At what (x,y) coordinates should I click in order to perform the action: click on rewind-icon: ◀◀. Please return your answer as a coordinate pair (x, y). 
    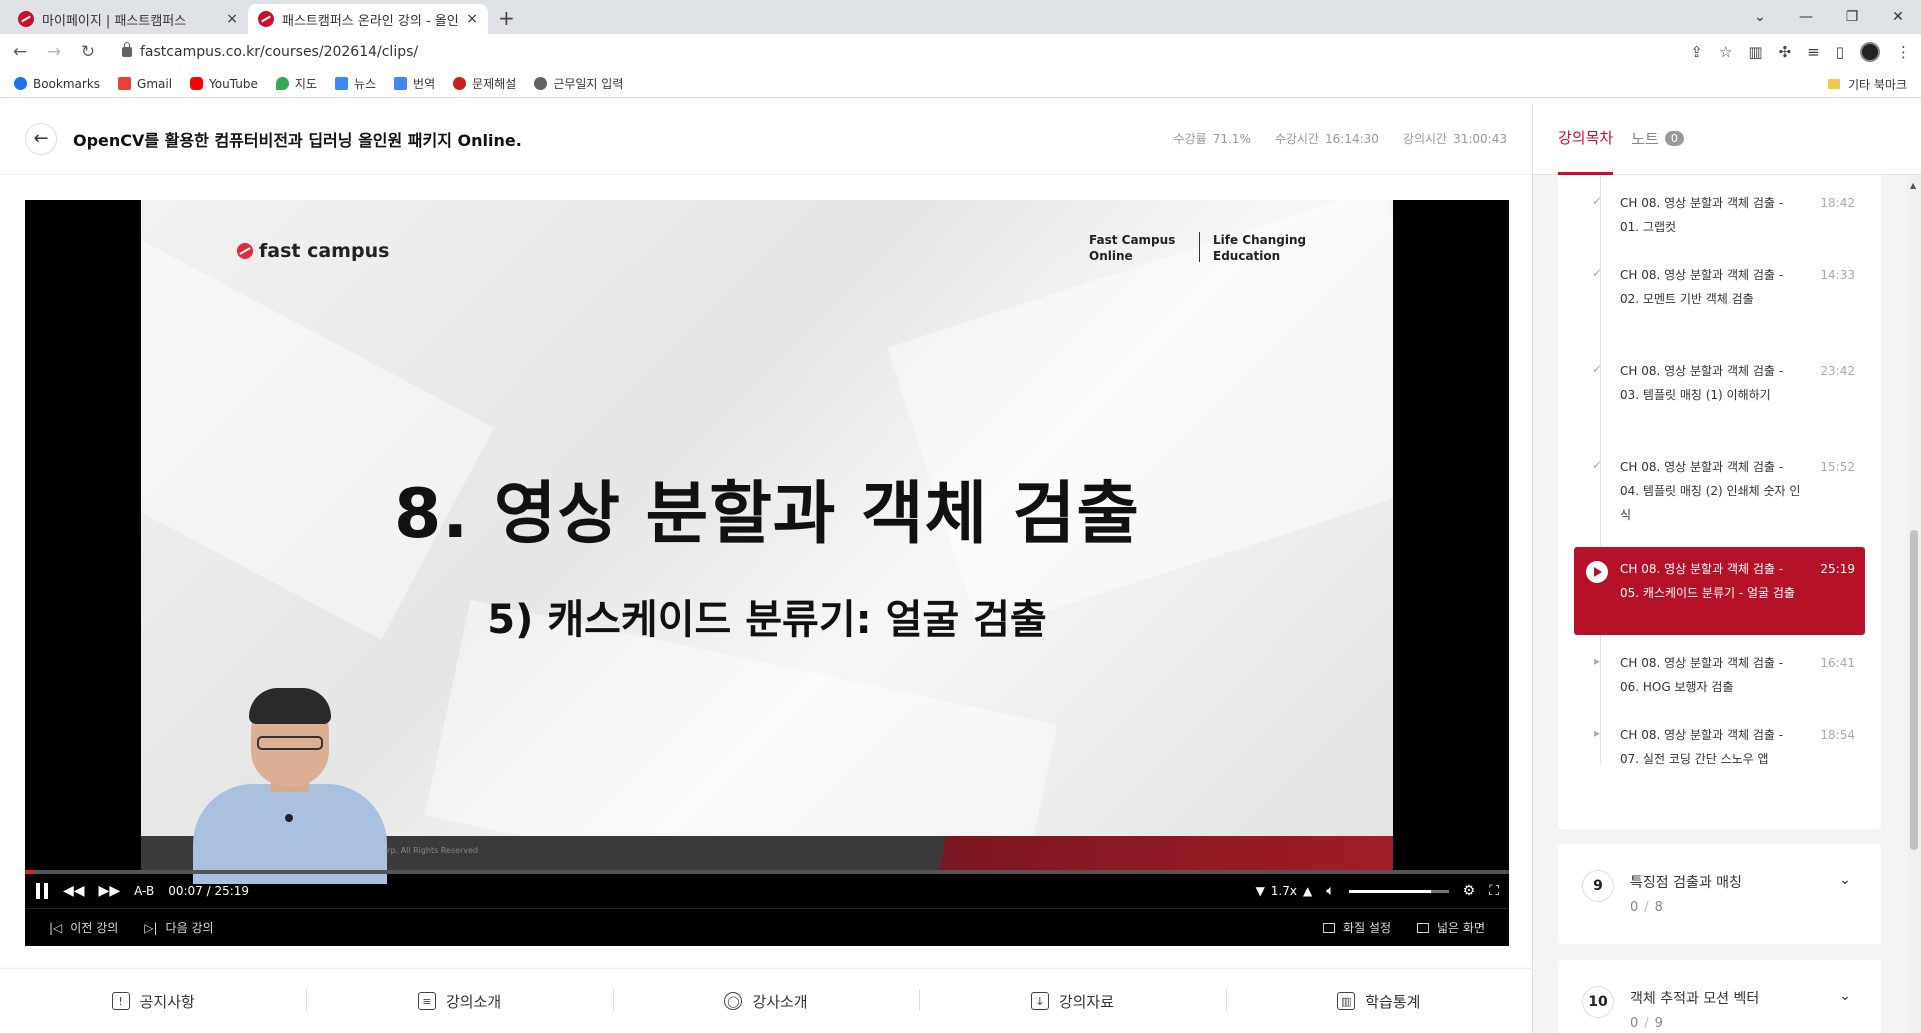
    Looking at the image, I should click on (74, 891).